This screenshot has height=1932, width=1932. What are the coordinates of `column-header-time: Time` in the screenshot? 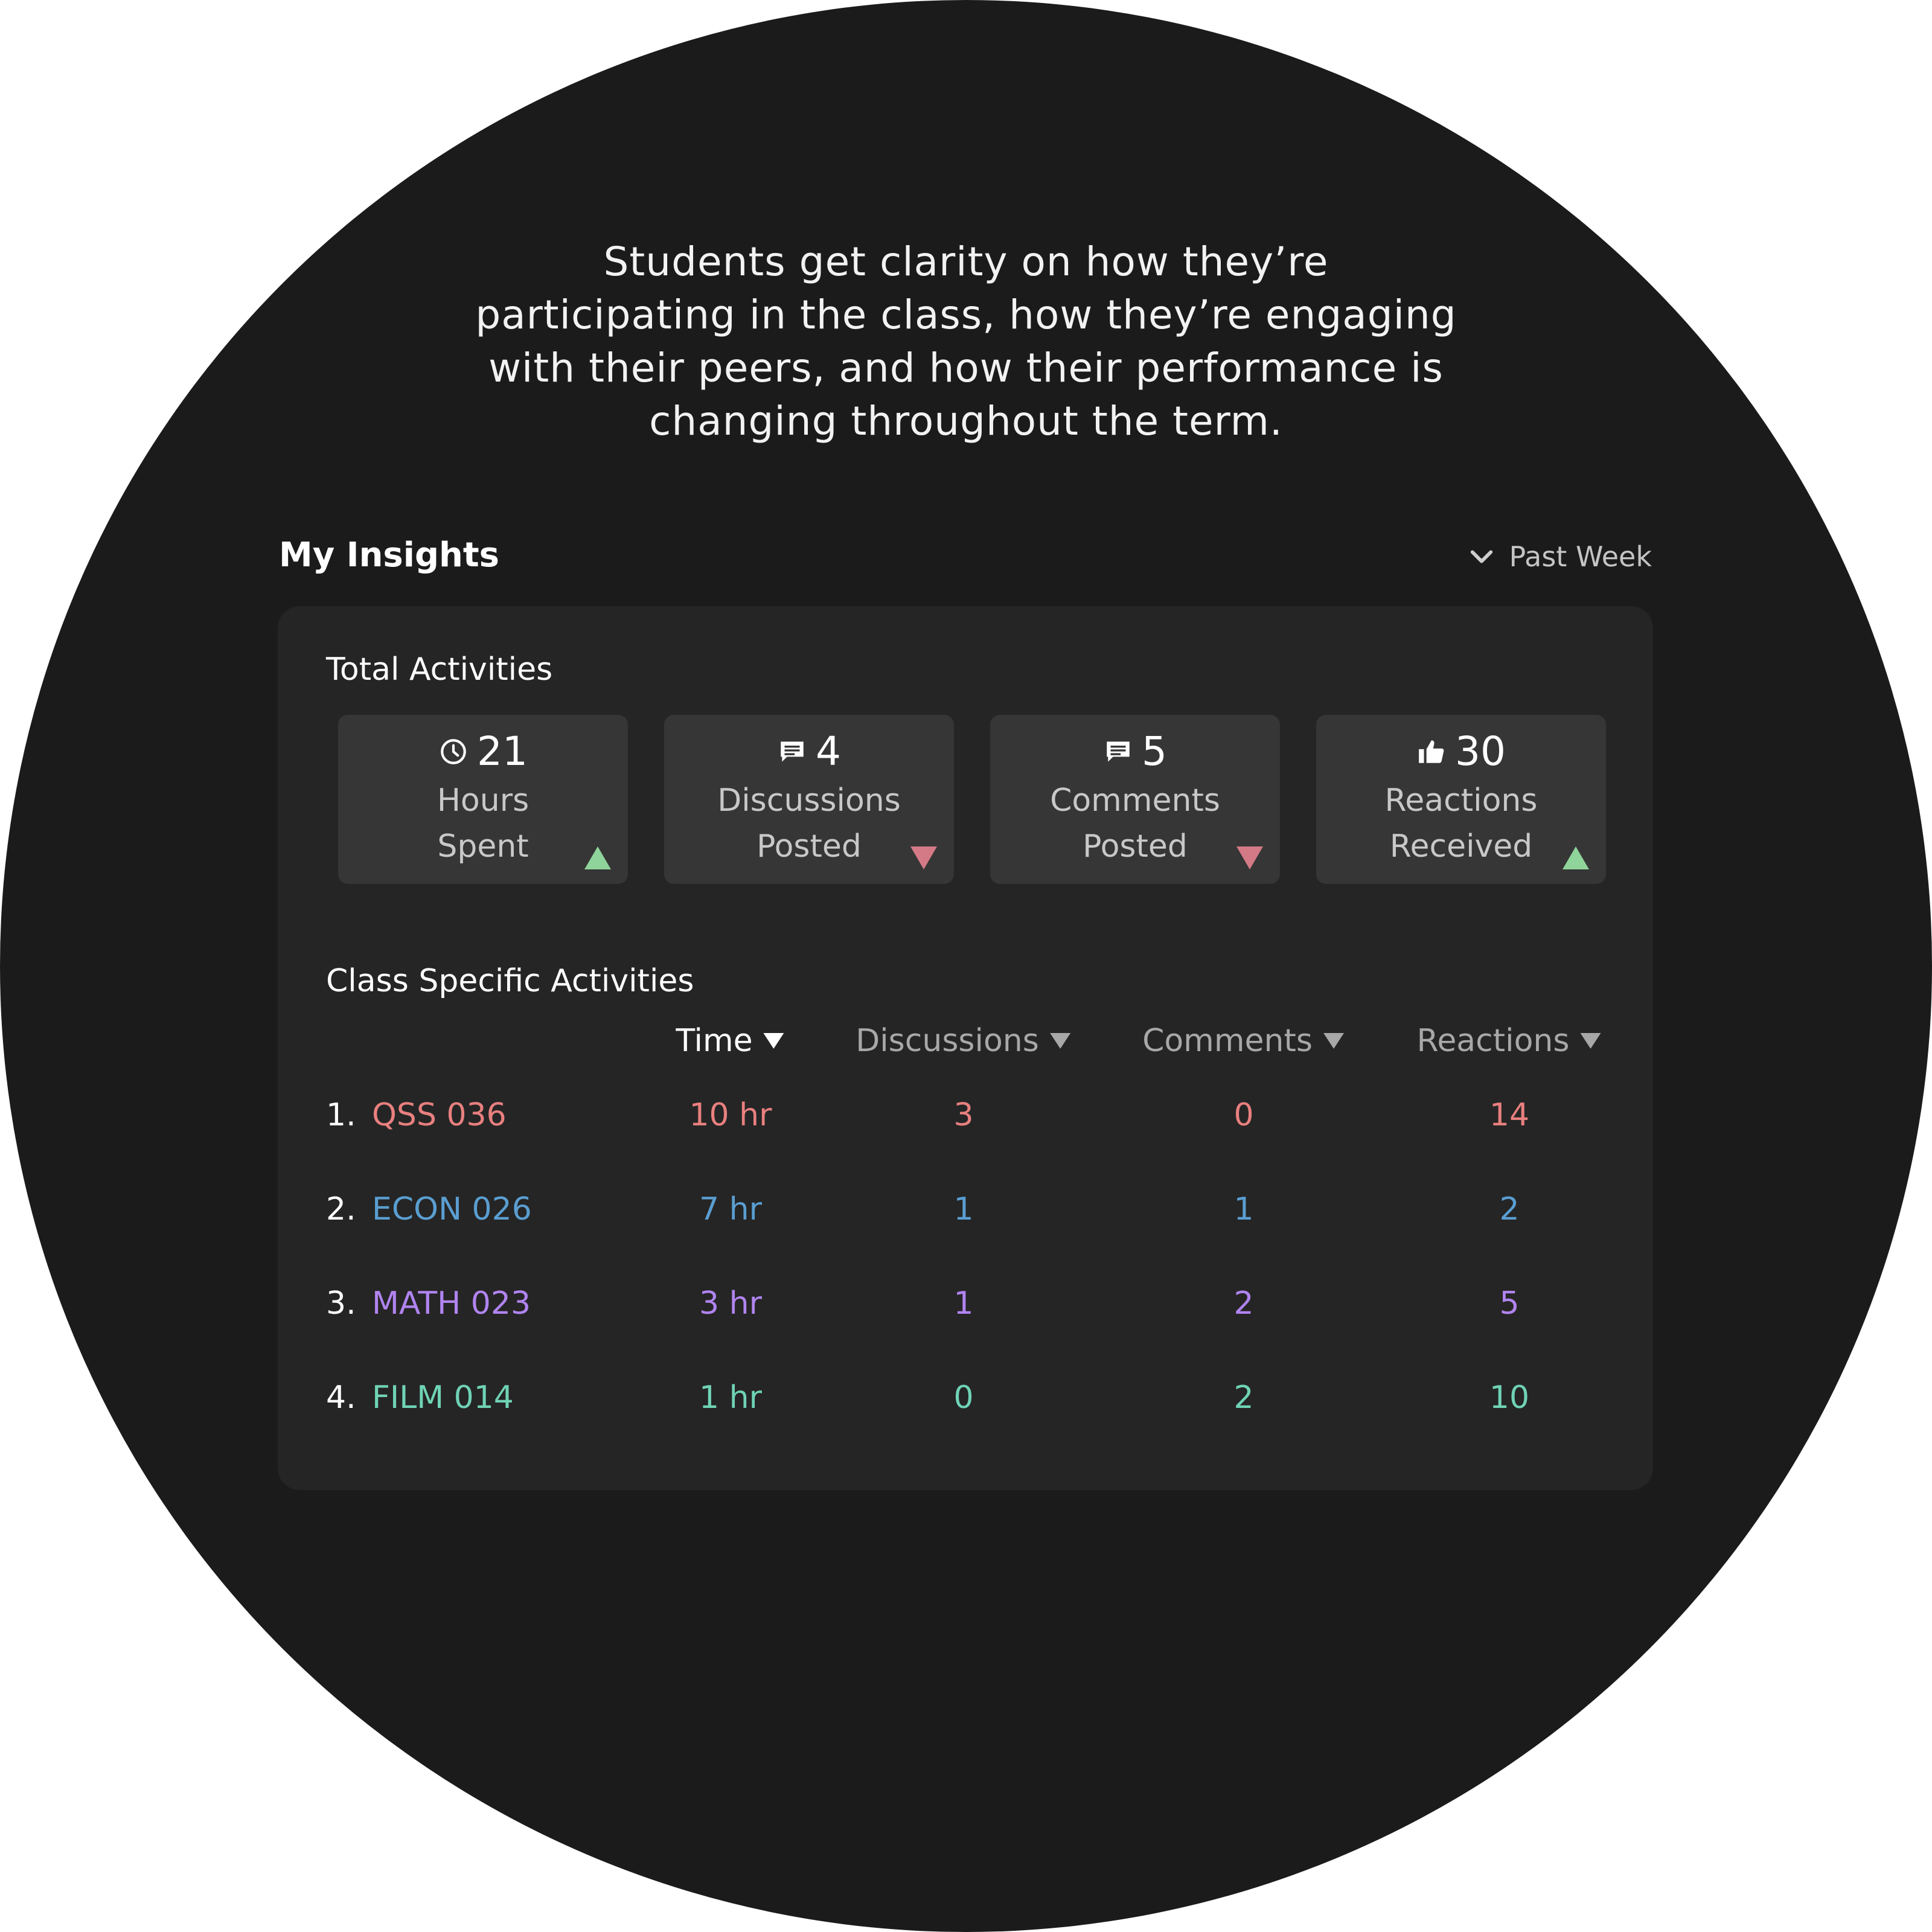 It's located at (730, 1041).